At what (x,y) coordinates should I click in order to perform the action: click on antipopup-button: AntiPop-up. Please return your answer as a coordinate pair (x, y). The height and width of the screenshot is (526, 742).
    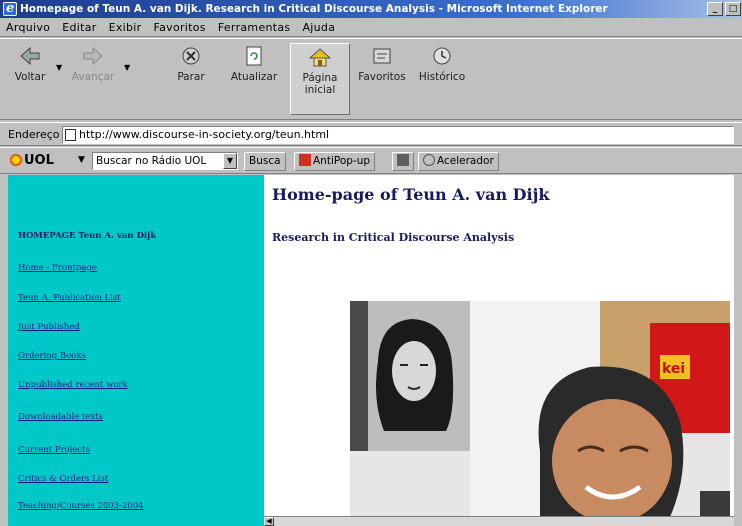
    Looking at the image, I should click on (335, 161).